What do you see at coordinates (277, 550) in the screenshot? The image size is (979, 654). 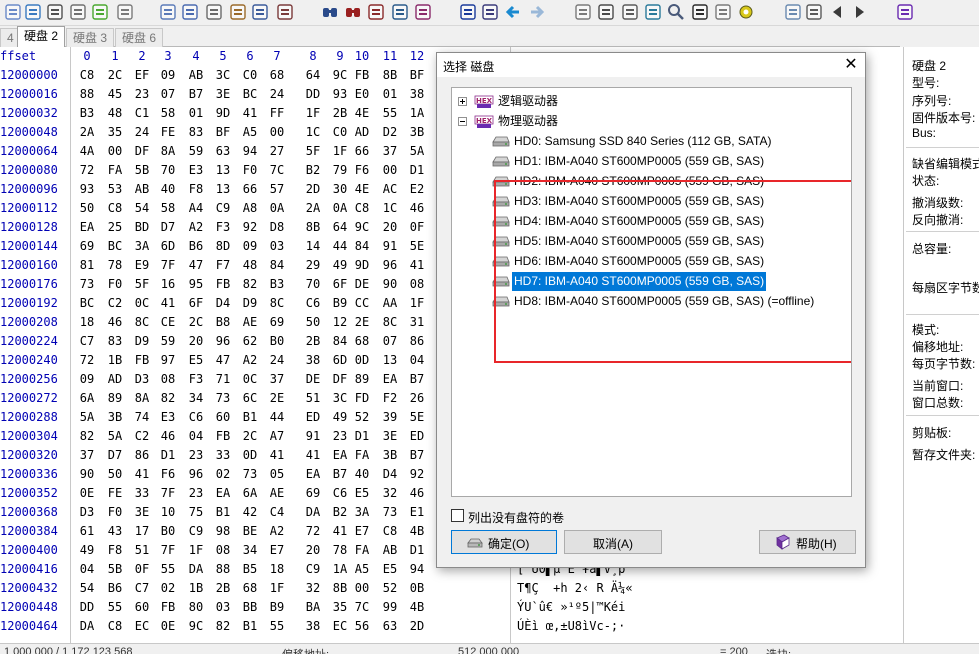 I see `hex-byte-cell: E7` at bounding box center [277, 550].